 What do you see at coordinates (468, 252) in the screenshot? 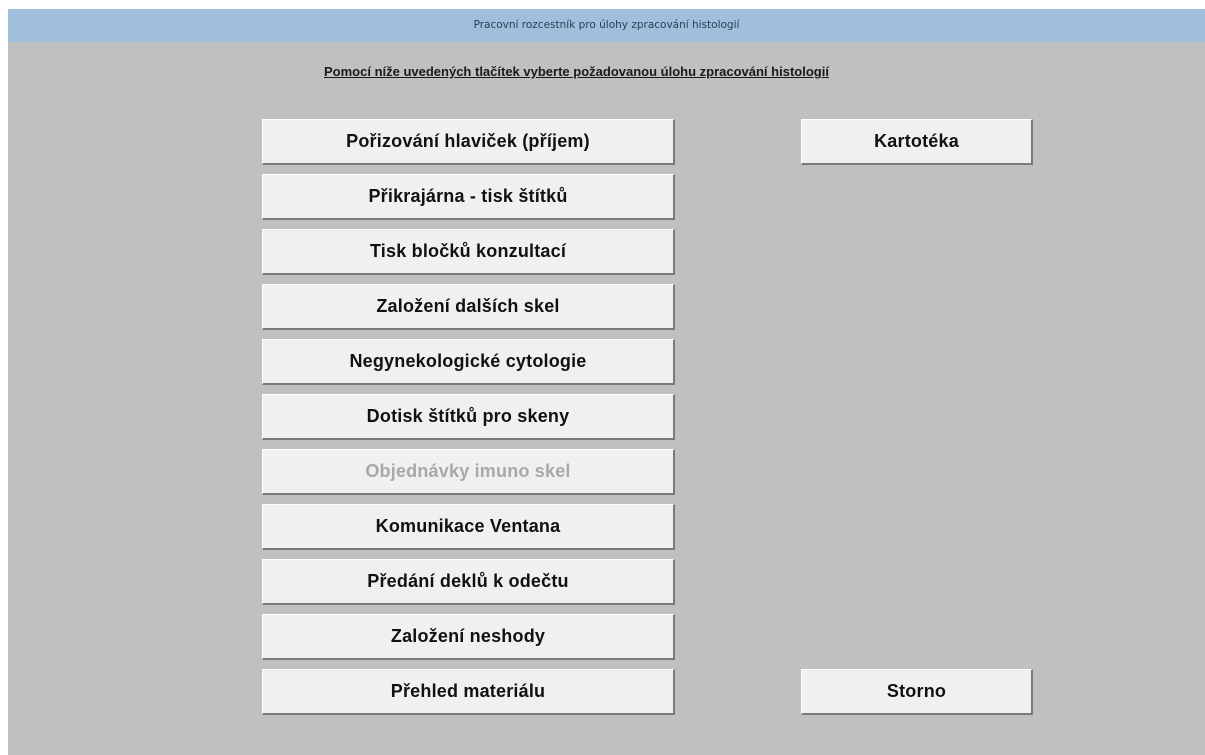
I see `tisk-blocku-konzultaci-button: Tisk bločků konzultací` at bounding box center [468, 252].